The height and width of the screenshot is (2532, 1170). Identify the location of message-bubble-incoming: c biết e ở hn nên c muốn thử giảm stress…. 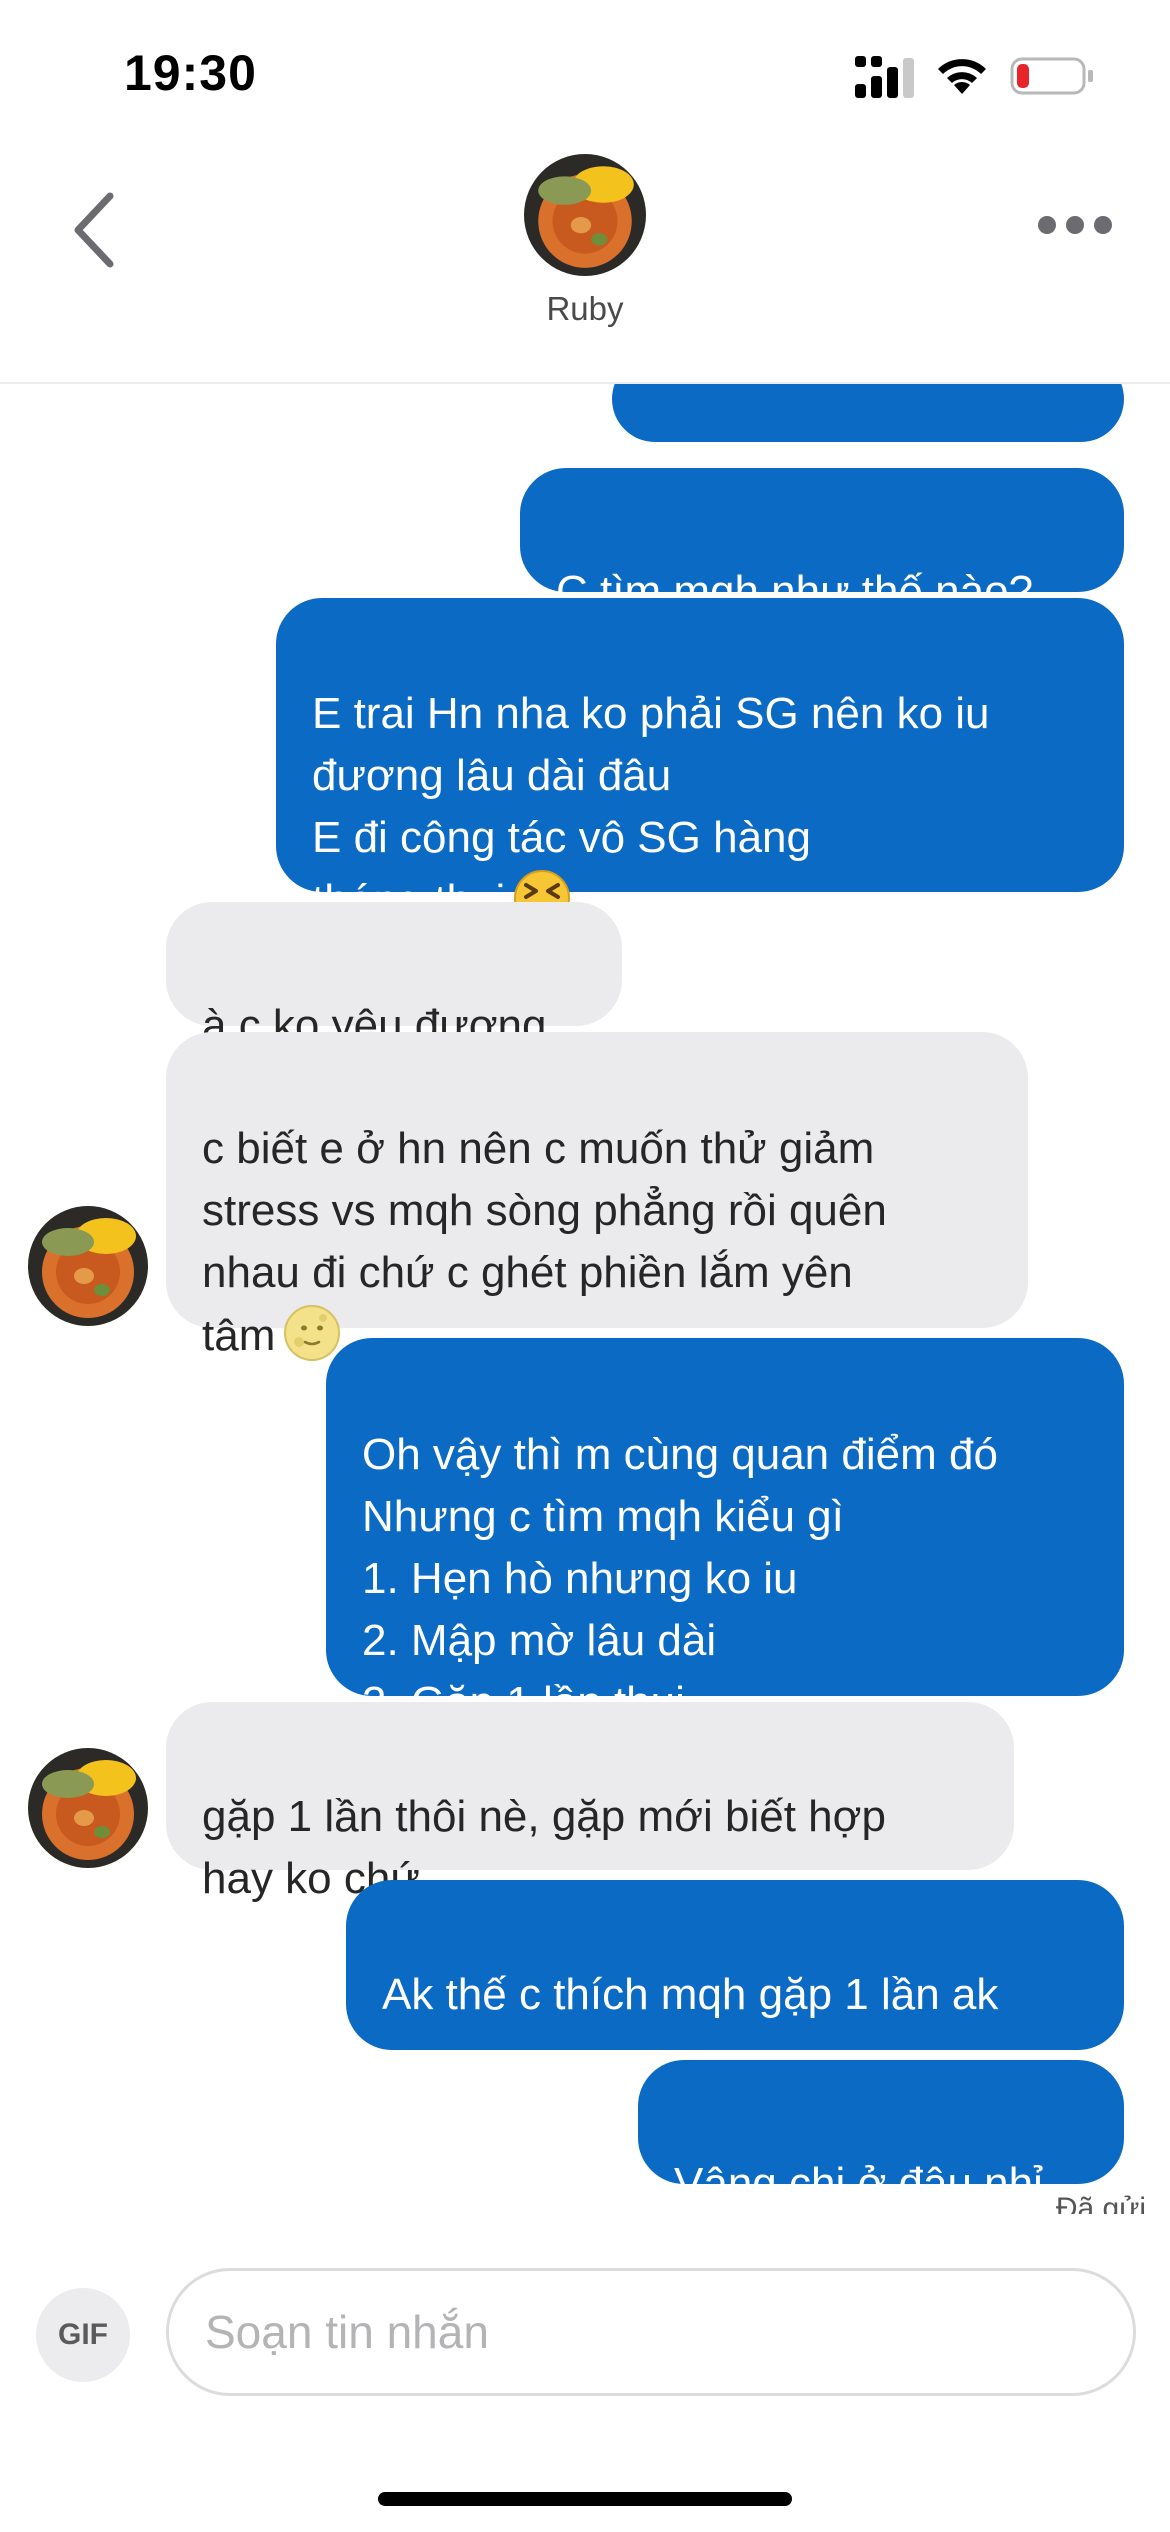
(597, 1196).